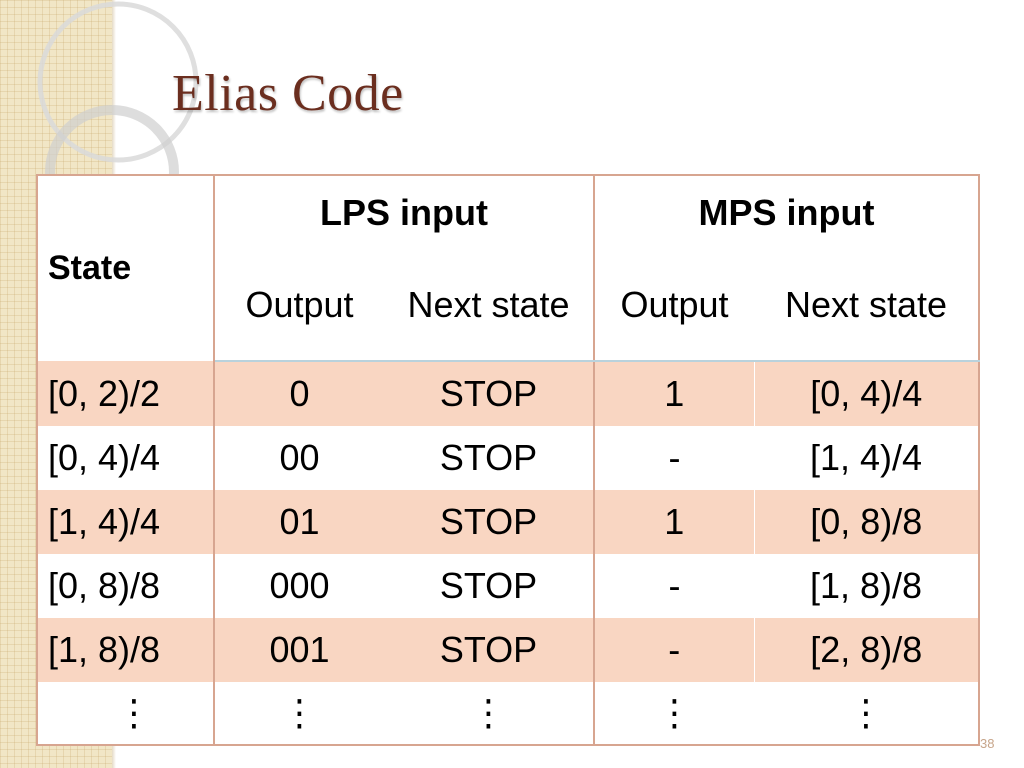 Image resolution: width=1024 pixels, height=768 pixels. What do you see at coordinates (866, 522) in the screenshot?
I see `cell-mps-next: [0, 8)/8` at bounding box center [866, 522].